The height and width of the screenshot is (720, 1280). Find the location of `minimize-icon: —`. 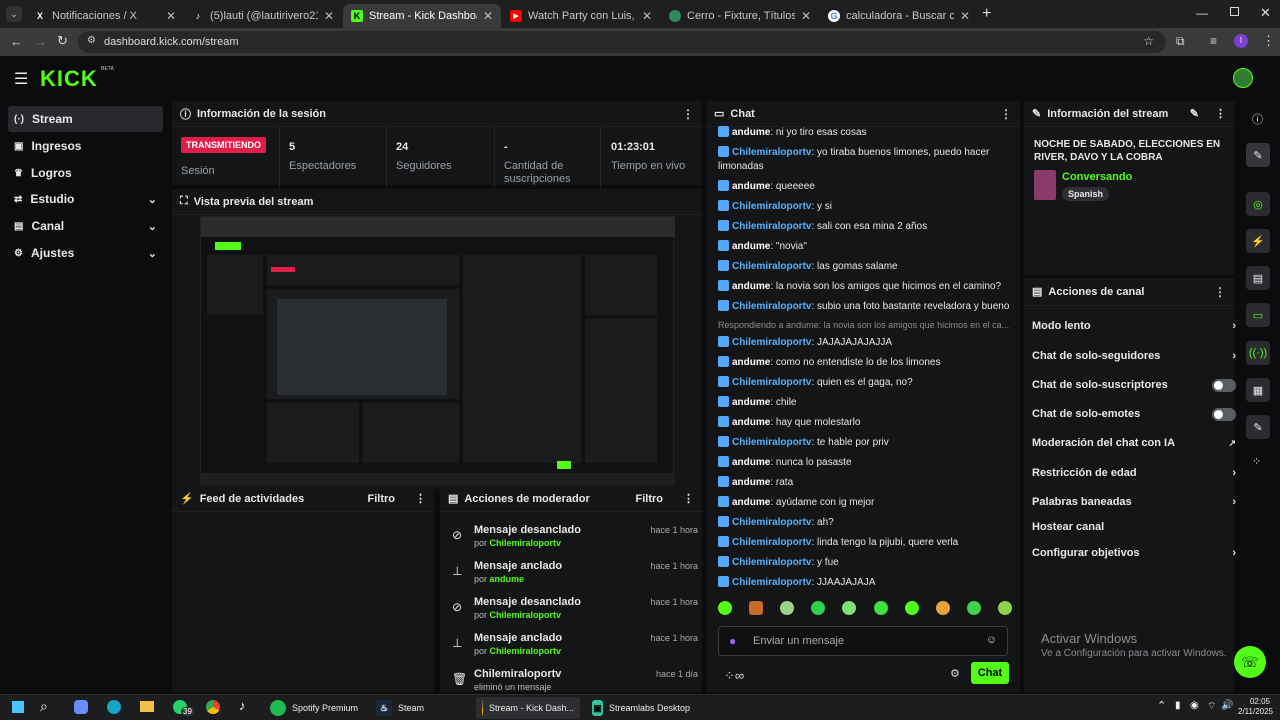

minimize-icon: — is located at coordinates (1202, 13).